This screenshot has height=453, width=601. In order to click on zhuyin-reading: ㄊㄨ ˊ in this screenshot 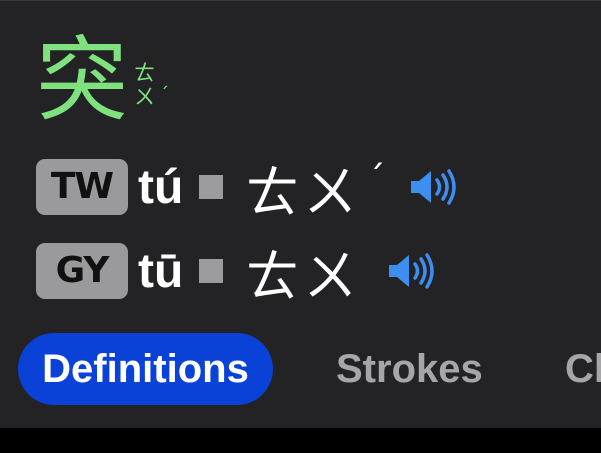, I will do `click(317, 187)`.